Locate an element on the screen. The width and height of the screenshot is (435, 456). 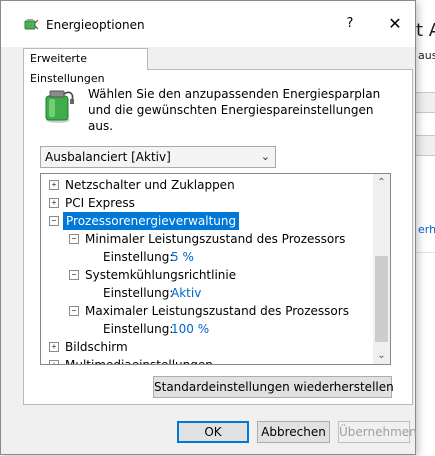
setting-value-cooling: Aktiv is located at coordinates (186, 293).